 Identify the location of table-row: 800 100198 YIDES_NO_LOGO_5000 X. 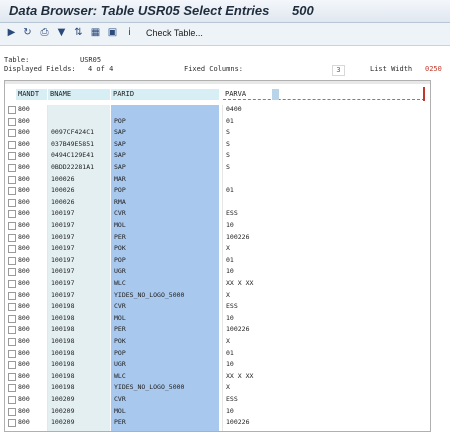
(217, 388).